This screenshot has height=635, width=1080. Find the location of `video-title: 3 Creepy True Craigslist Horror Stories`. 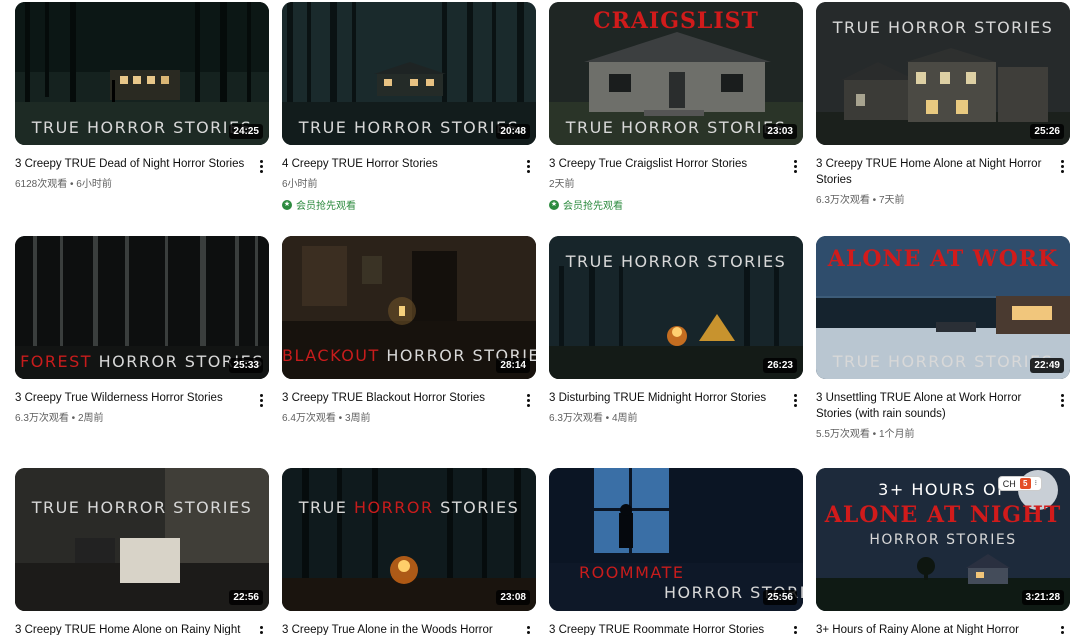

video-title: 3 Creepy True Craigslist Horror Stories is located at coordinates (665, 164).